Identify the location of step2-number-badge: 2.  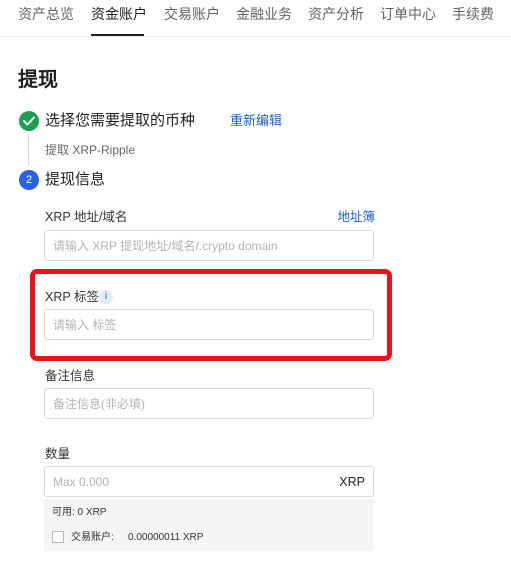
(29, 180).